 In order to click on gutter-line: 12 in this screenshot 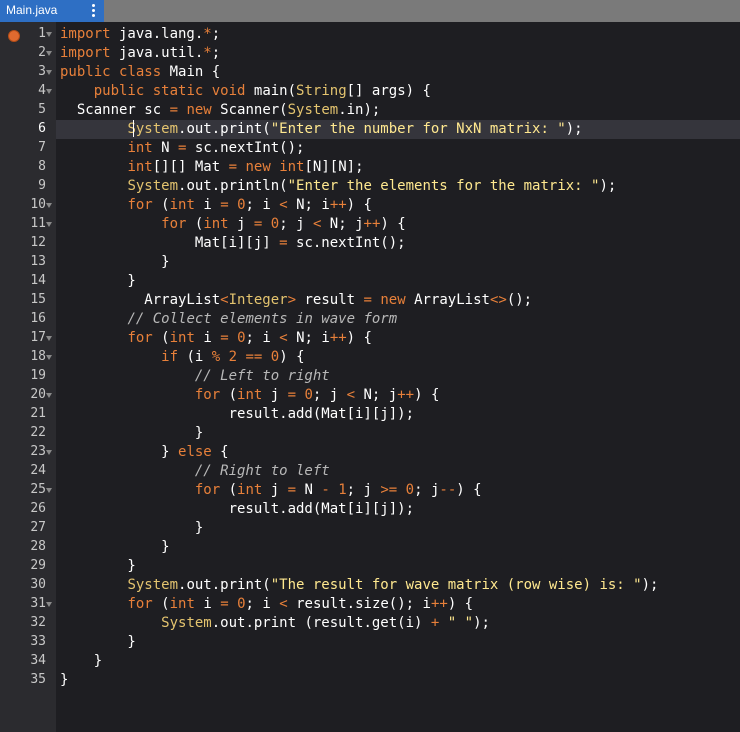, I will do `click(28, 243)`.